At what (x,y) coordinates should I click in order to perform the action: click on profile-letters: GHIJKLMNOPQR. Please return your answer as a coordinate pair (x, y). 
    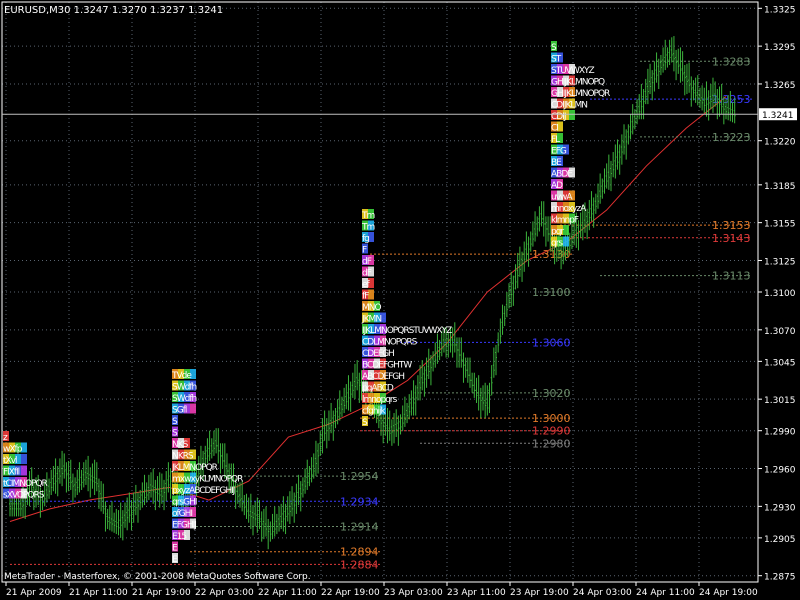
    Looking at the image, I should click on (580, 94).